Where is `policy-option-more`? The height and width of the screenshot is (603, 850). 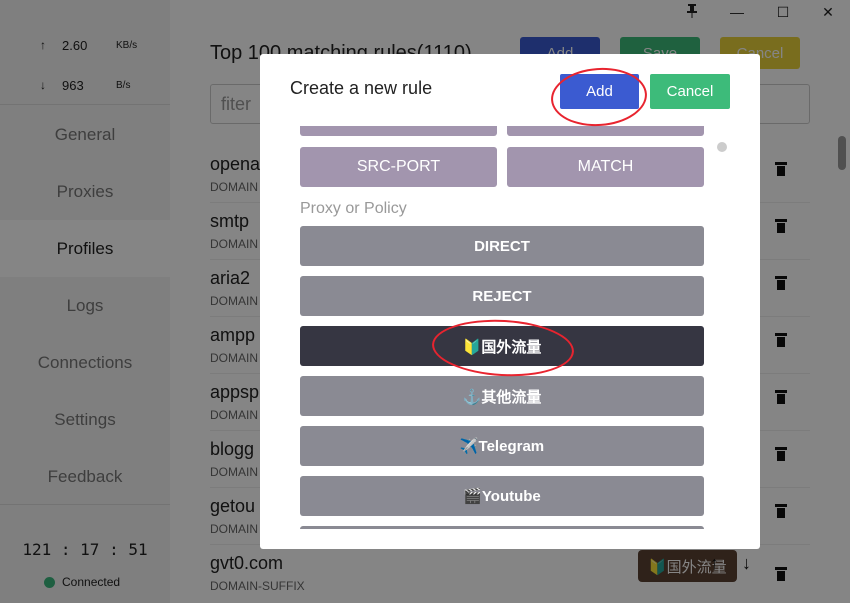
policy-option-more is located at coordinates (502, 527).